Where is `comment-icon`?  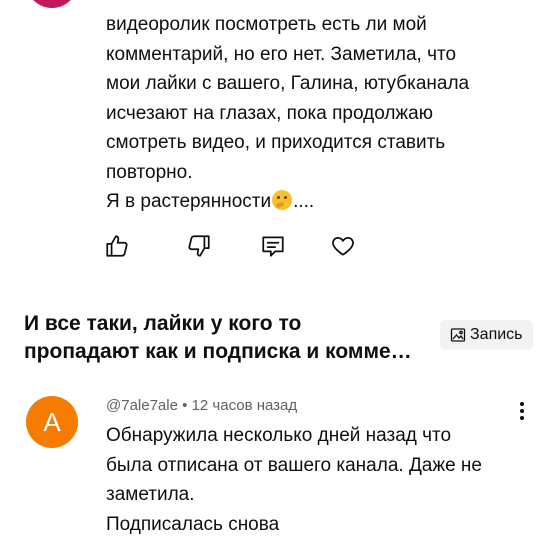 comment-icon is located at coordinates (273, 246).